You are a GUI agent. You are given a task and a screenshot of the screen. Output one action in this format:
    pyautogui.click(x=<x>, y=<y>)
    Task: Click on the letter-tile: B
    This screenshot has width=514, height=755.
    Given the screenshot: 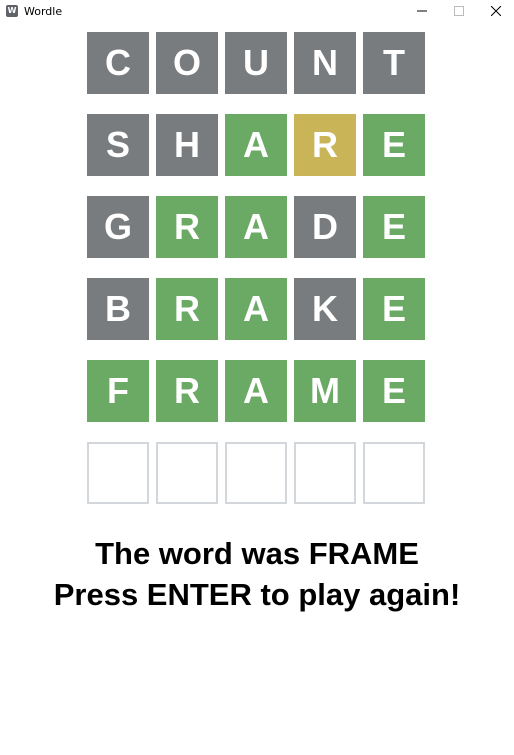 What is the action you would take?
    pyautogui.click(x=118, y=309)
    